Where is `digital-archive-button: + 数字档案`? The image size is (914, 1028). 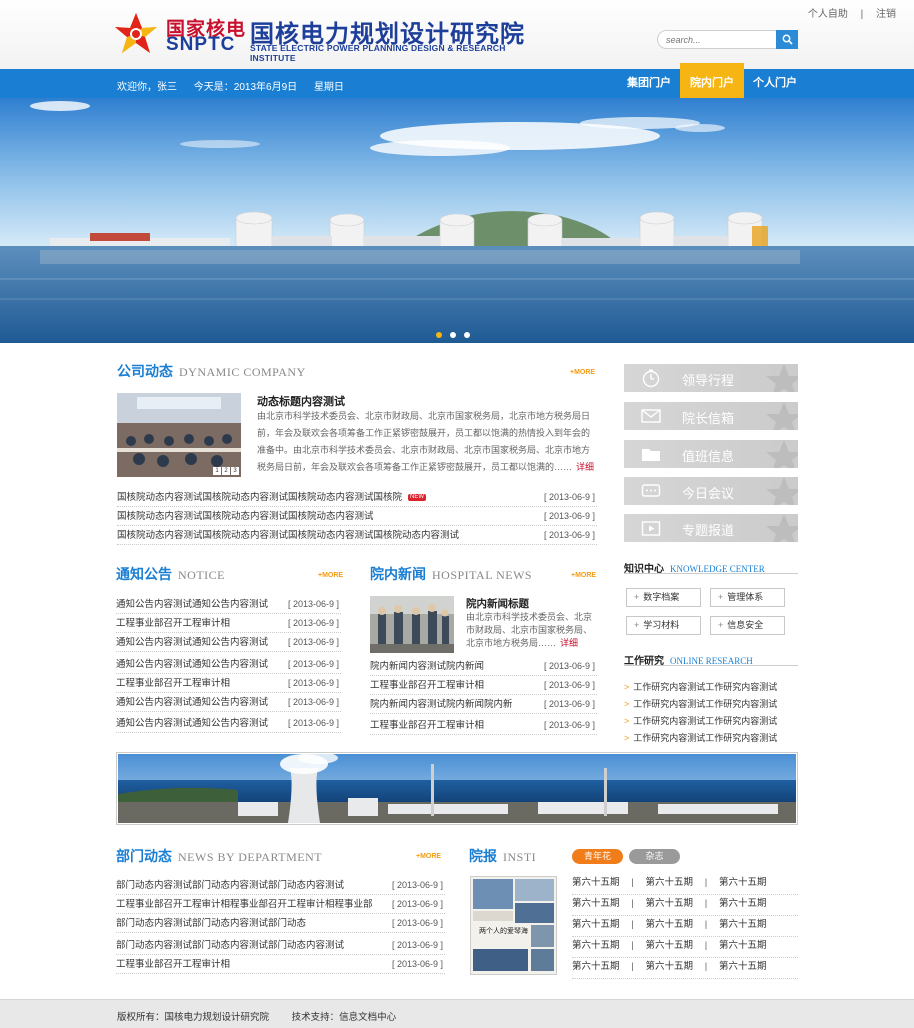 digital-archive-button: + 数字档案 is located at coordinates (663, 597).